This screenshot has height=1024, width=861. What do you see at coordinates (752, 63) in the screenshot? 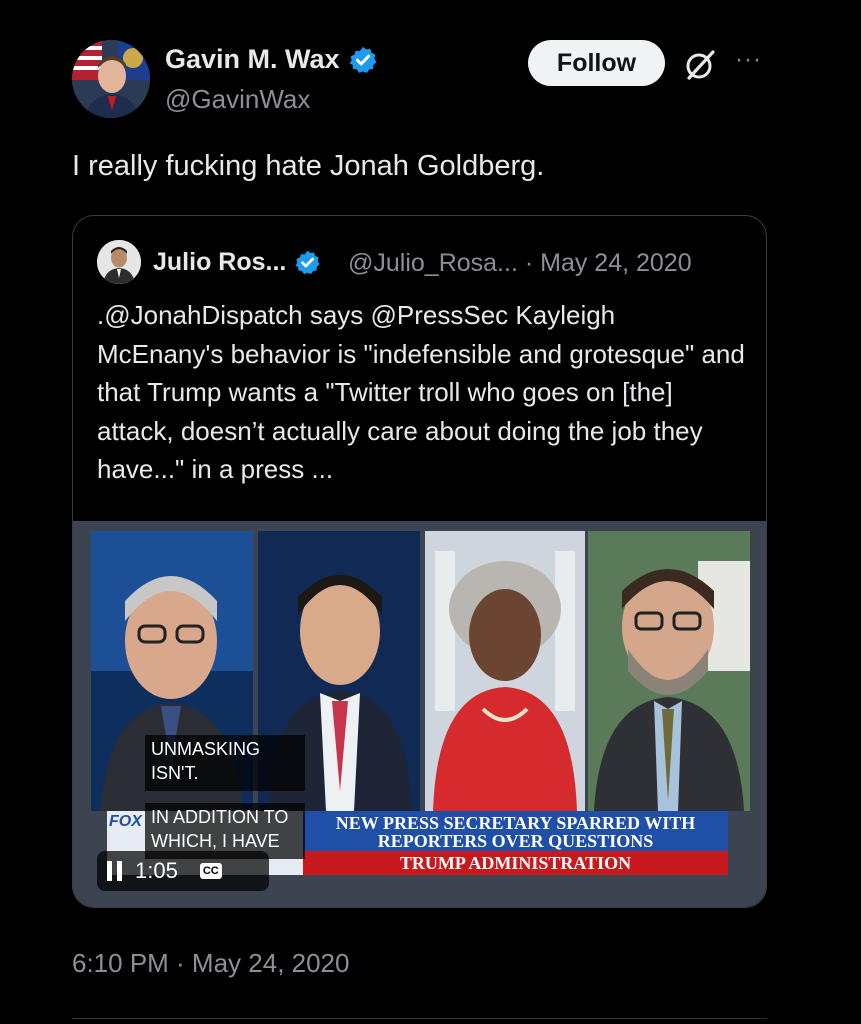
I see `more-icon: ···` at bounding box center [752, 63].